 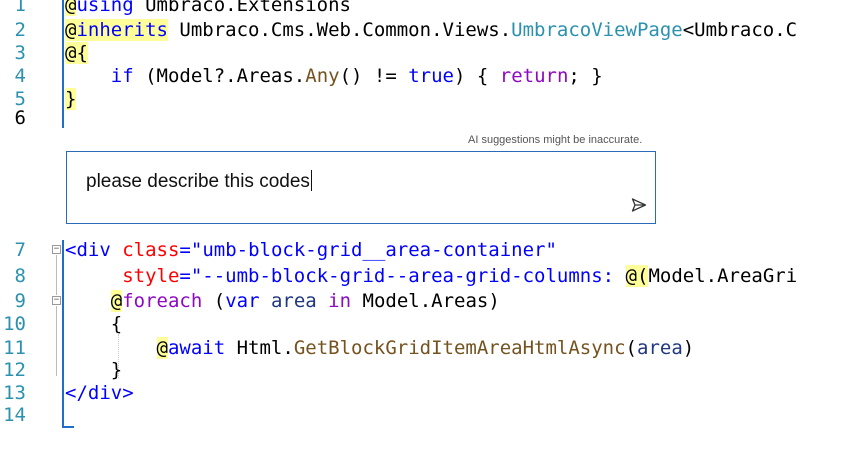 What do you see at coordinates (339, 30) in the screenshot?
I see `code-text: Umbraco.Cms.Web.Common.Views.` at bounding box center [339, 30].